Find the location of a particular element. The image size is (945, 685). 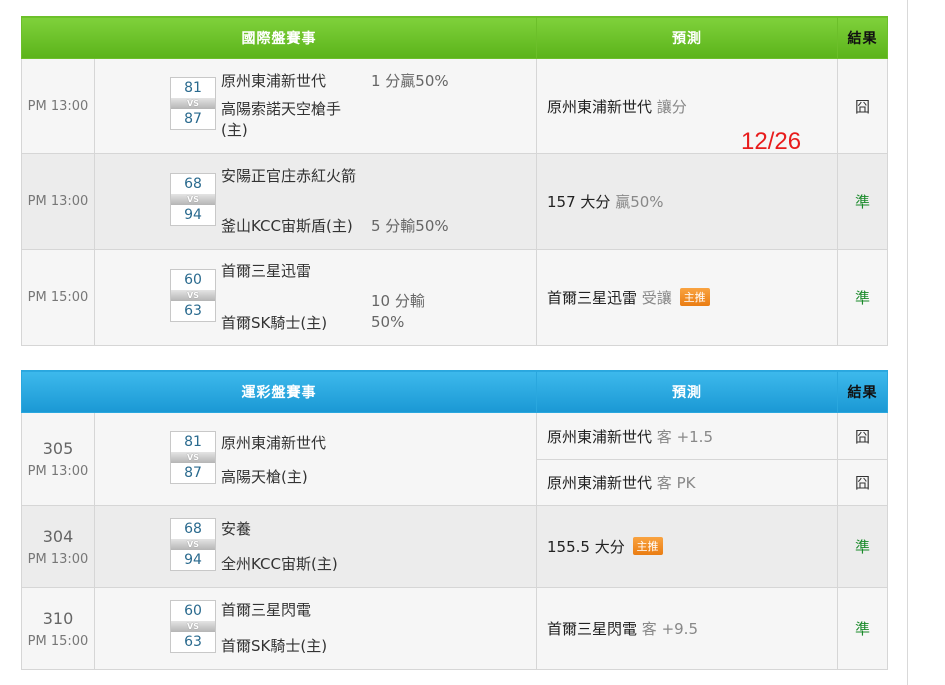

prediction-cell: 原州東浦新世代 客 +1.5 is located at coordinates (687, 436).